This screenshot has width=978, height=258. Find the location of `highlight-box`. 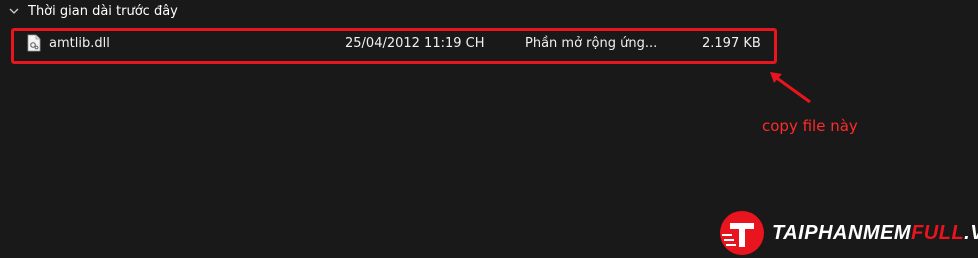

highlight-box is located at coordinates (394, 46).